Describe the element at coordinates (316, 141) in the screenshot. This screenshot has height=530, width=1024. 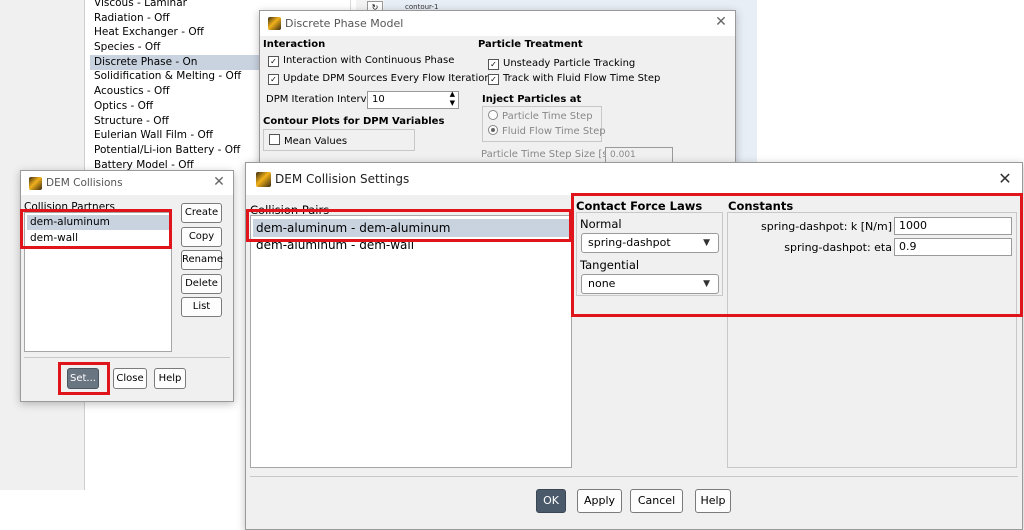
I see `mean-values-label: Mean Values` at that location.